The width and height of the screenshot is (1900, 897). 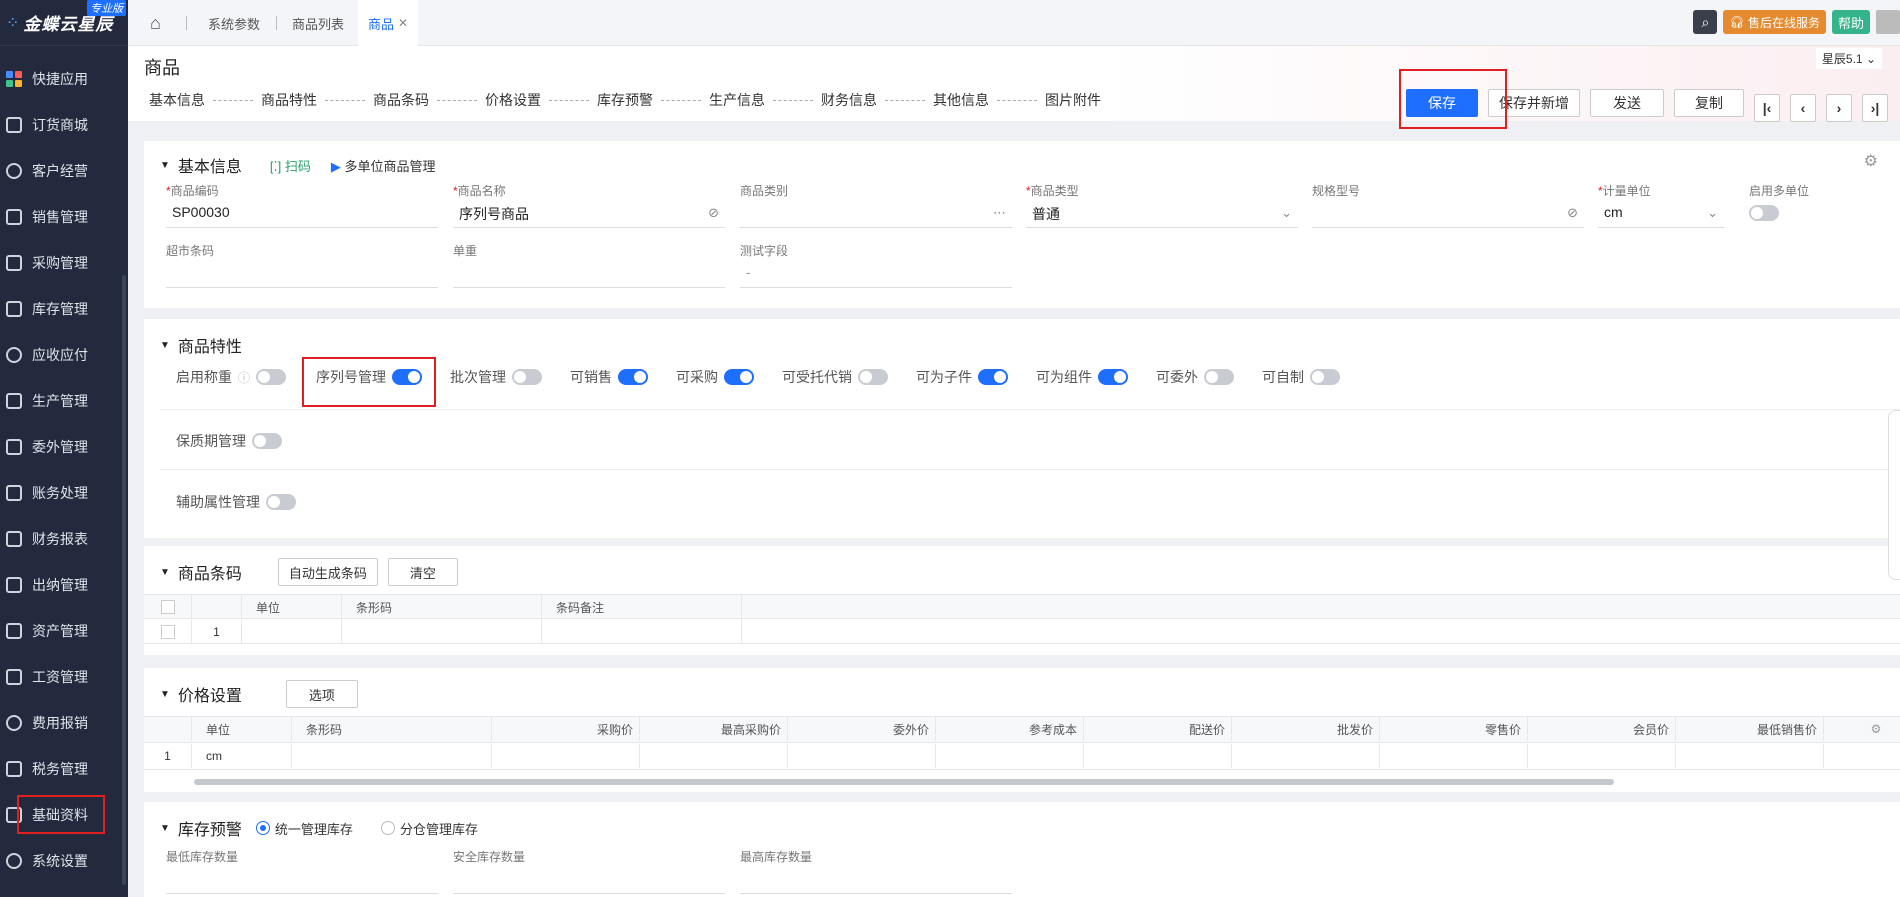 I want to click on note-cell, so click(x=642, y=632).